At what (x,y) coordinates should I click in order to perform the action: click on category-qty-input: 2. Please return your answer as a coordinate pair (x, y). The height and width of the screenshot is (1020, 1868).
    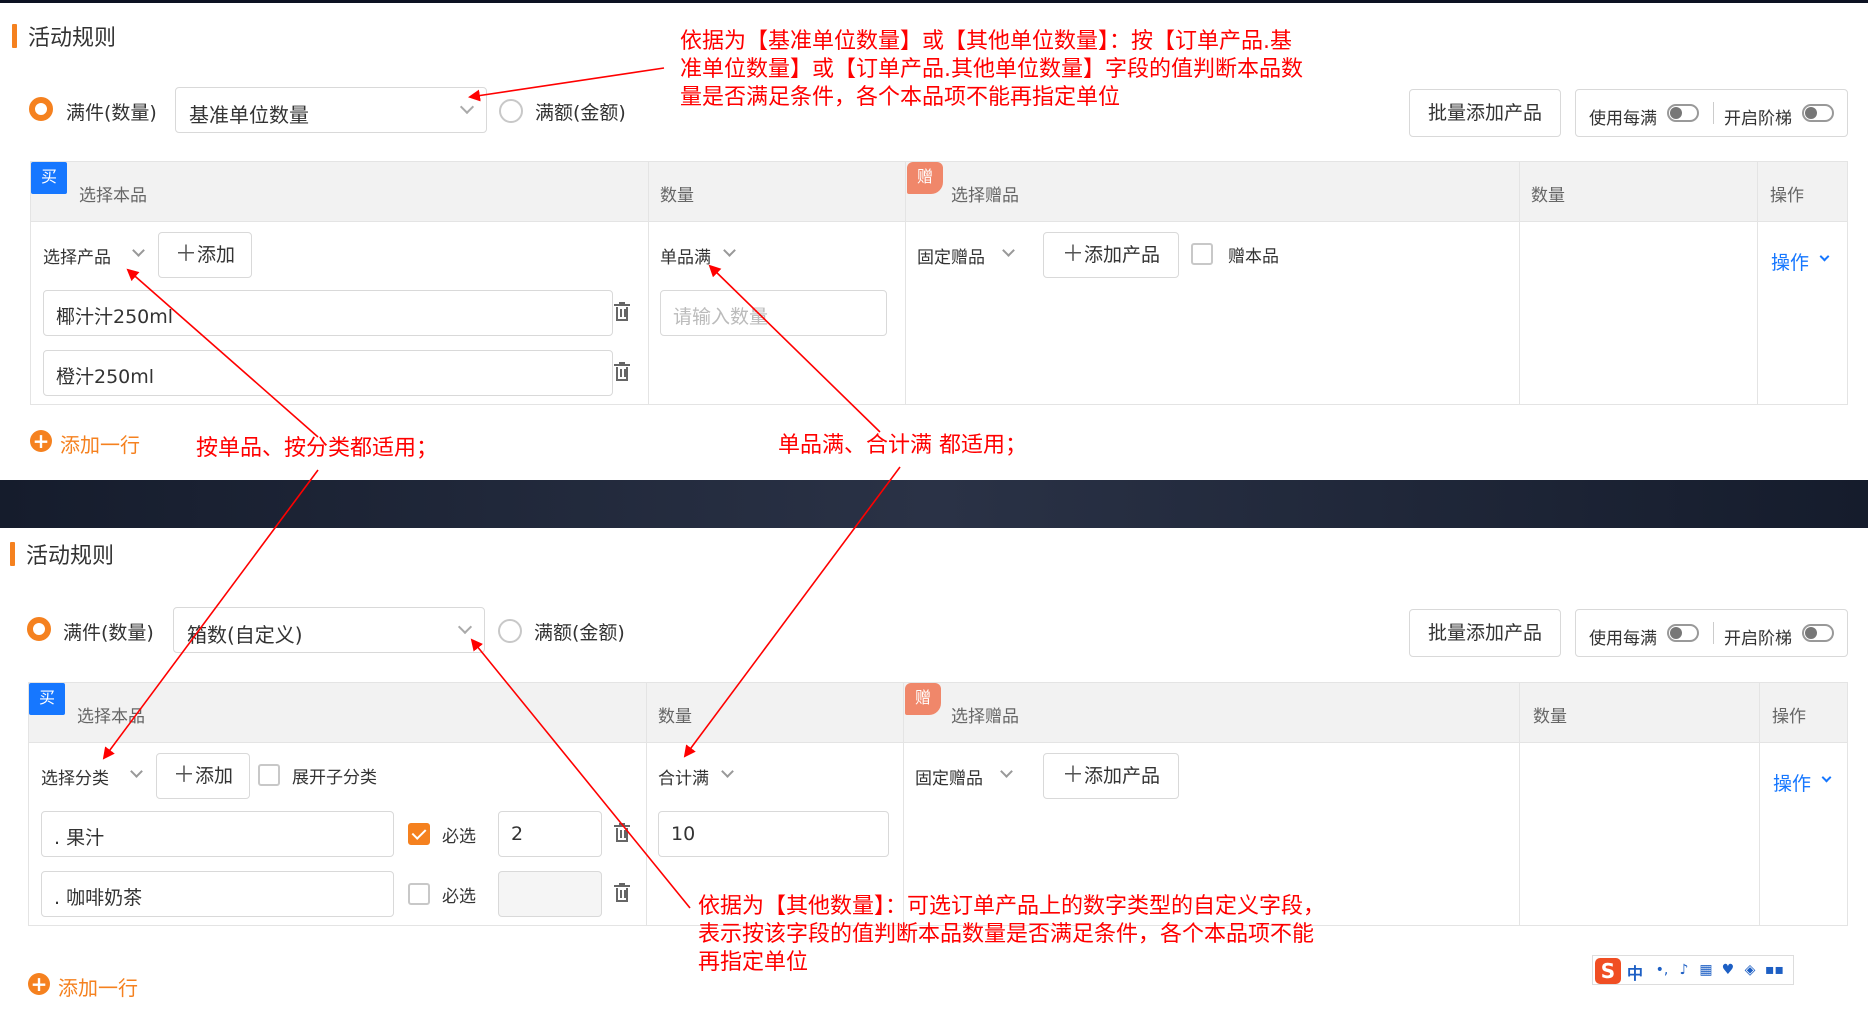
    Looking at the image, I should click on (550, 834).